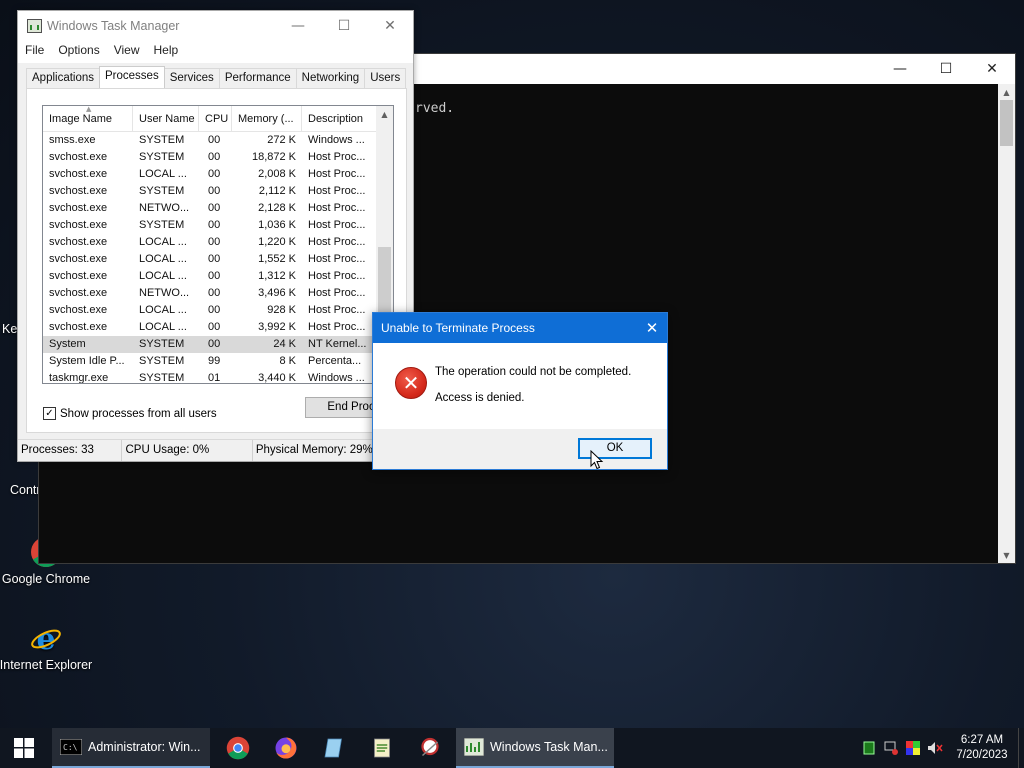 This screenshot has width=1024, height=768. I want to click on tray-app-icon, so click(869, 748).